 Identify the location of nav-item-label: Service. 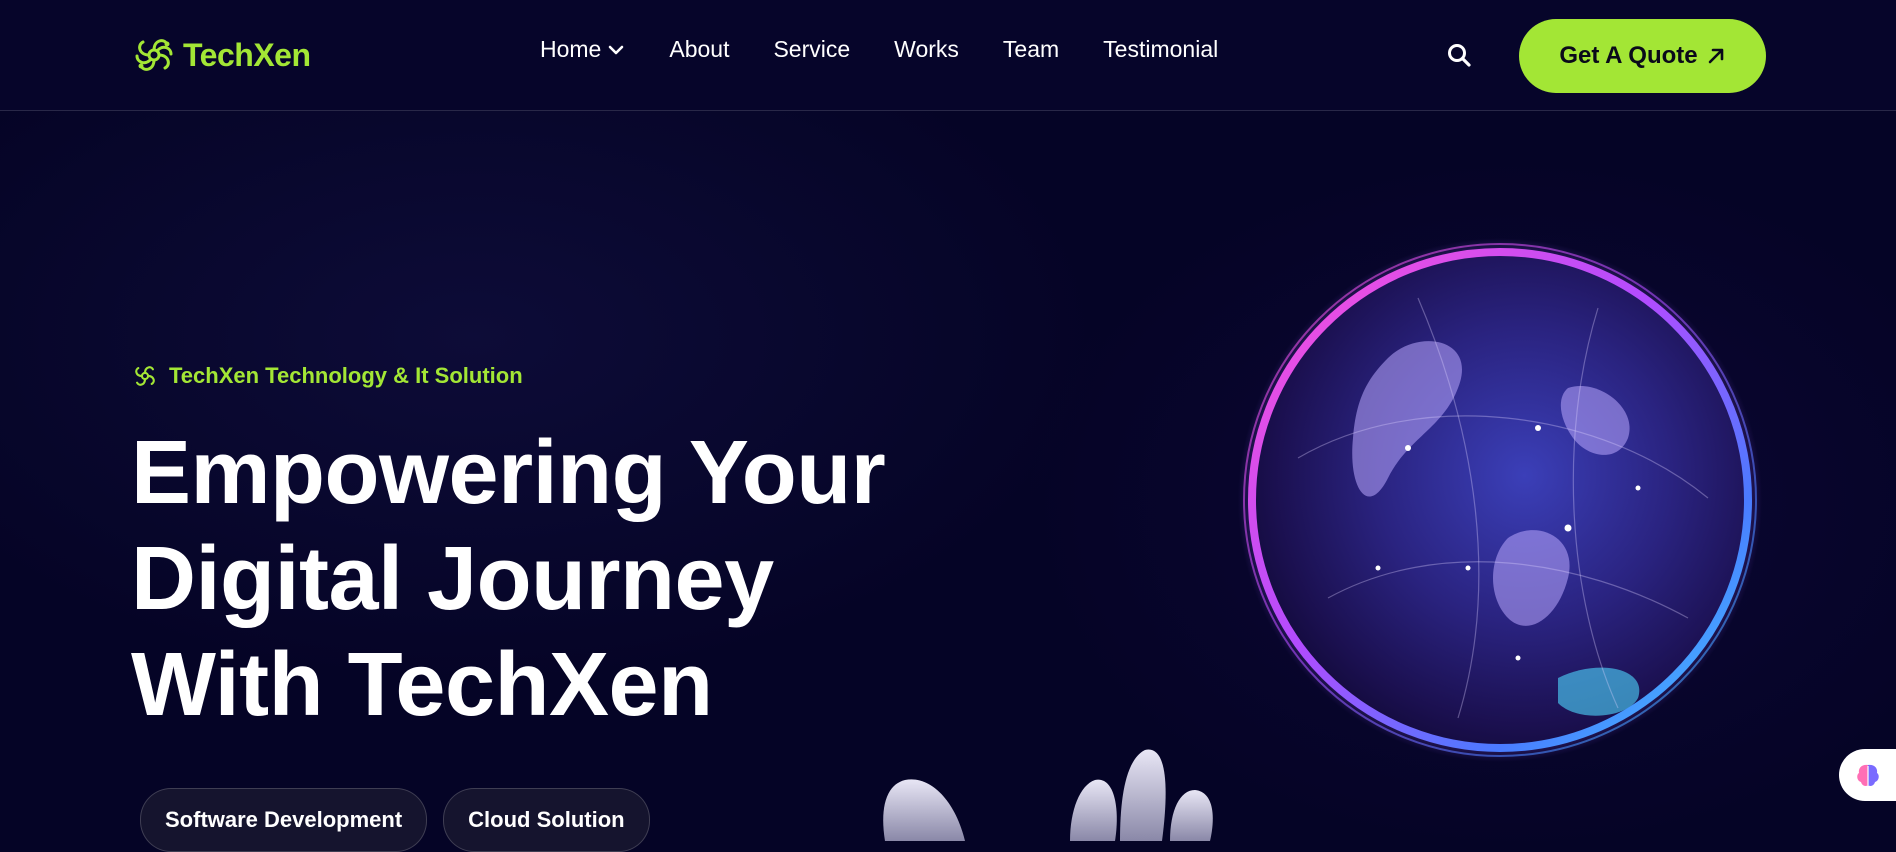
(812, 49).